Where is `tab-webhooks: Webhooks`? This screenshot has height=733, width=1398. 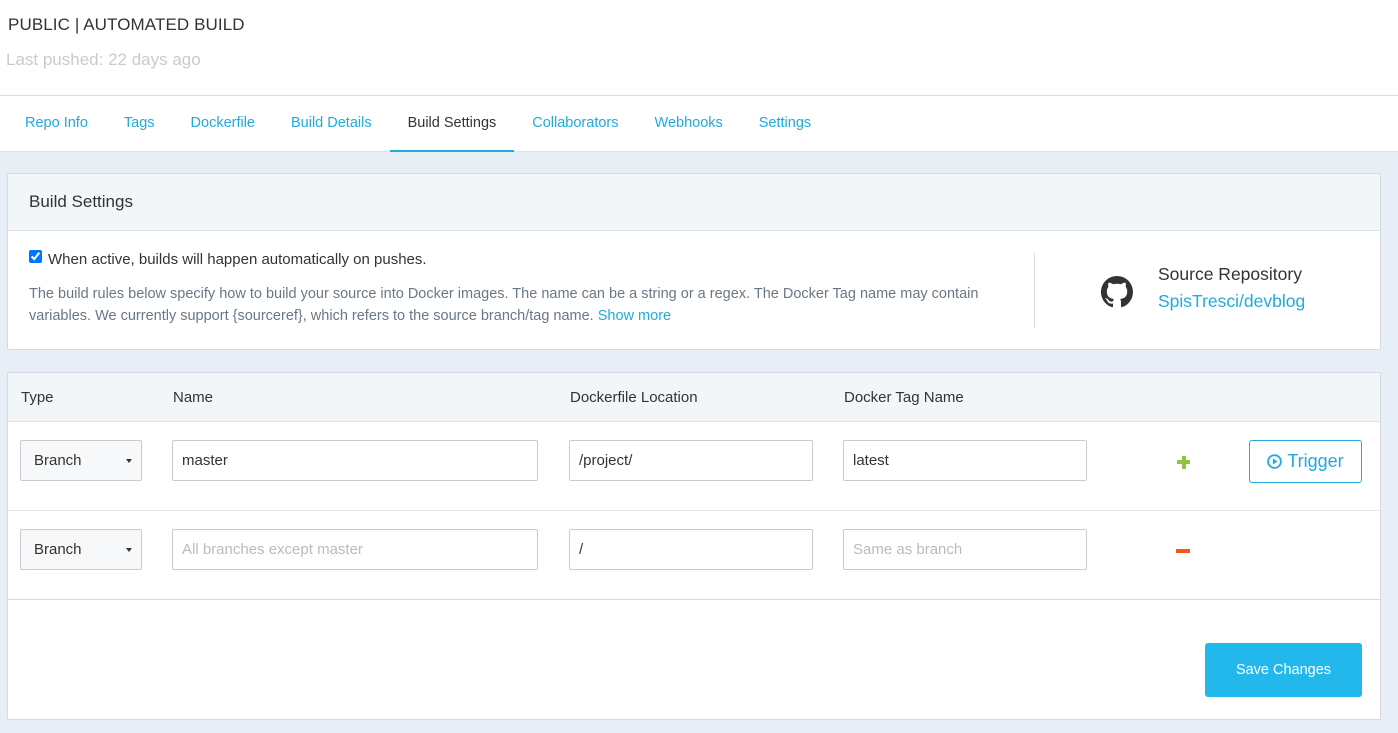
tab-webhooks: Webhooks is located at coordinates (689, 124).